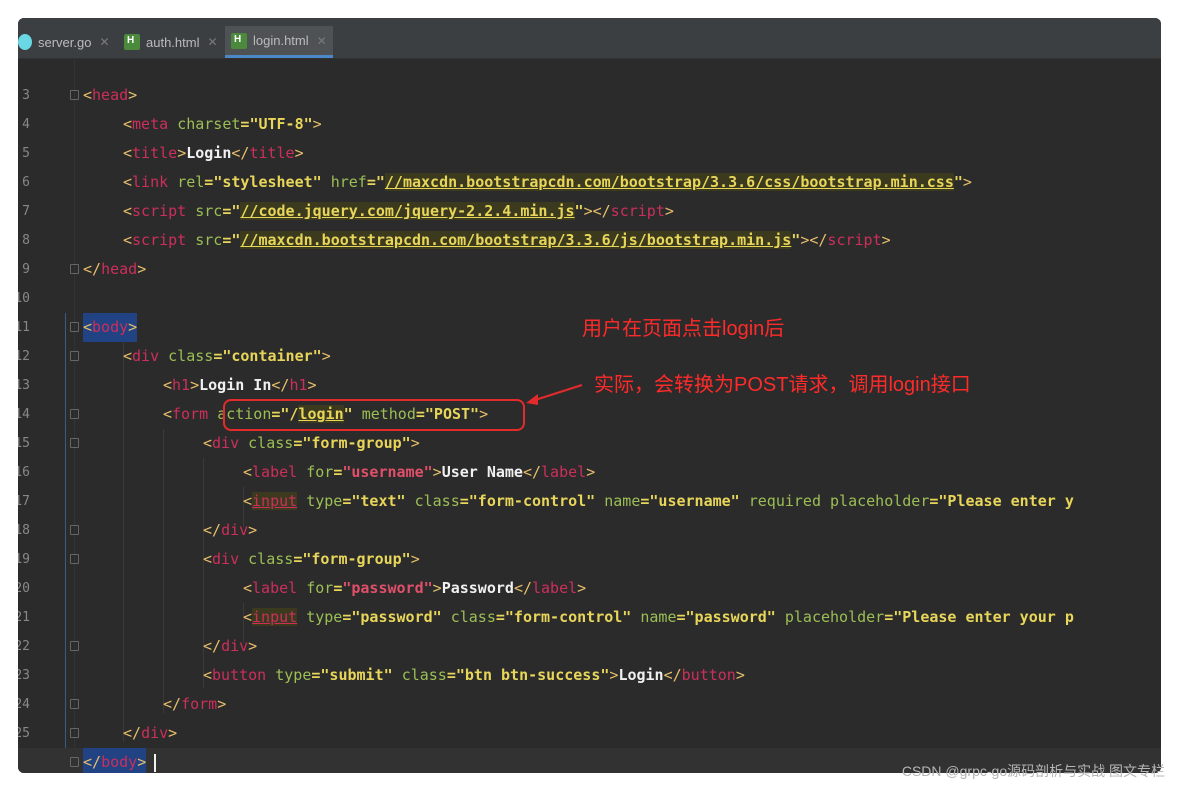 This screenshot has width=1179, height=791. What do you see at coordinates (348, 182) in the screenshot?
I see `attr-name: href` at bounding box center [348, 182].